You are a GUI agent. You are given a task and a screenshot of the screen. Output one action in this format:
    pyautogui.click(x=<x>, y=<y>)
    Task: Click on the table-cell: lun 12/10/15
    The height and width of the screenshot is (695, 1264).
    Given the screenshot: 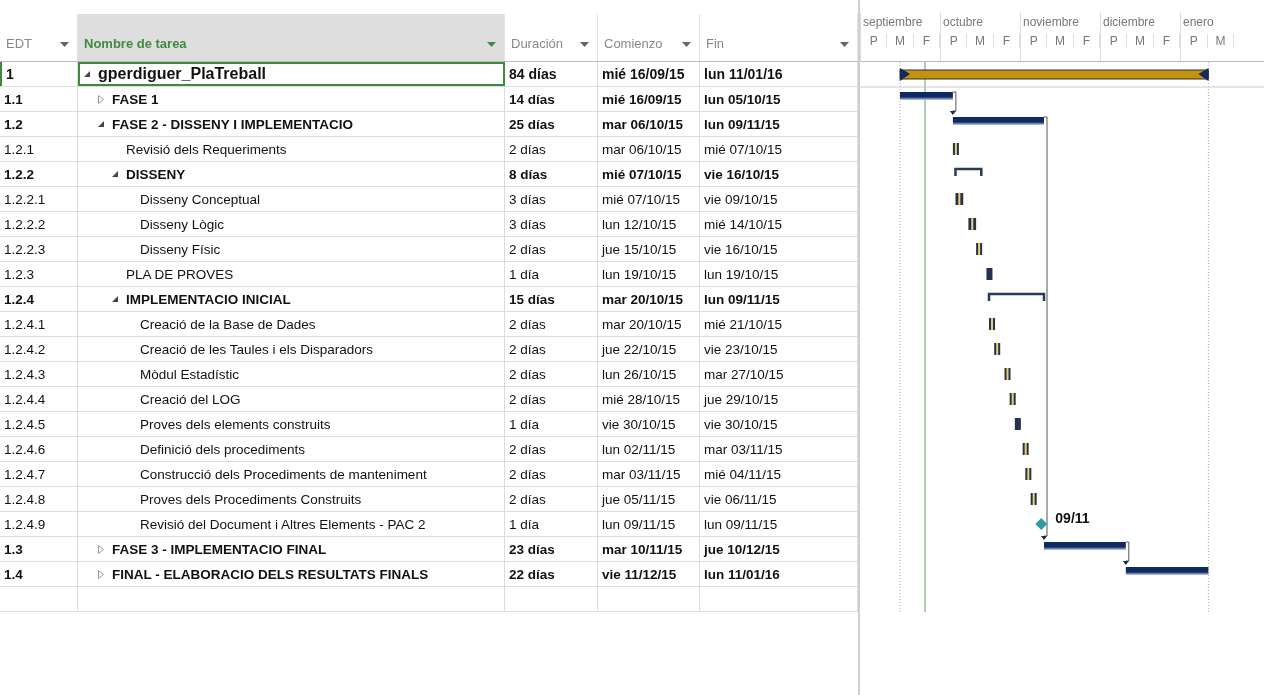 What is the action you would take?
    pyautogui.click(x=649, y=224)
    